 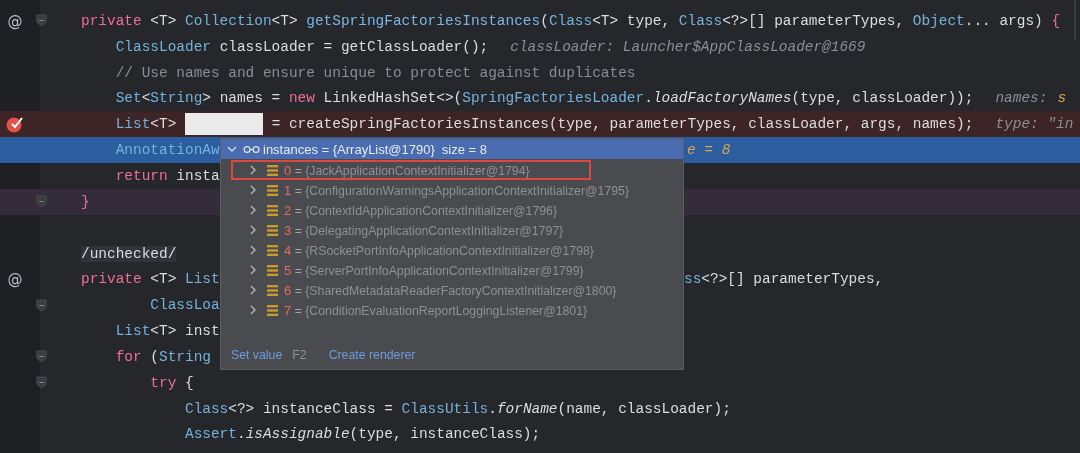 I want to click on code-line: try {, so click(x=172, y=382).